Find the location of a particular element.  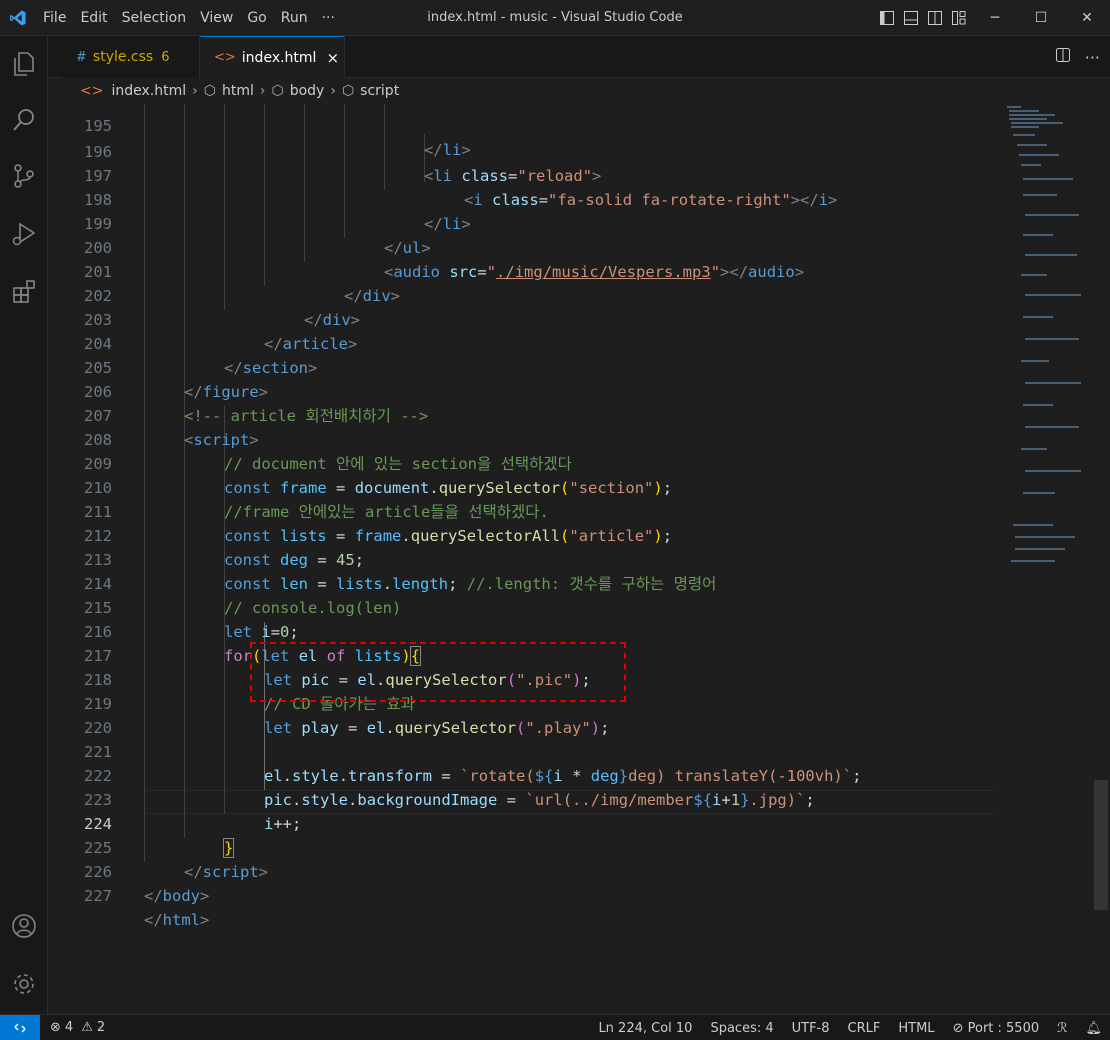

warning-icon: ⚠ is located at coordinates (87, 1027).